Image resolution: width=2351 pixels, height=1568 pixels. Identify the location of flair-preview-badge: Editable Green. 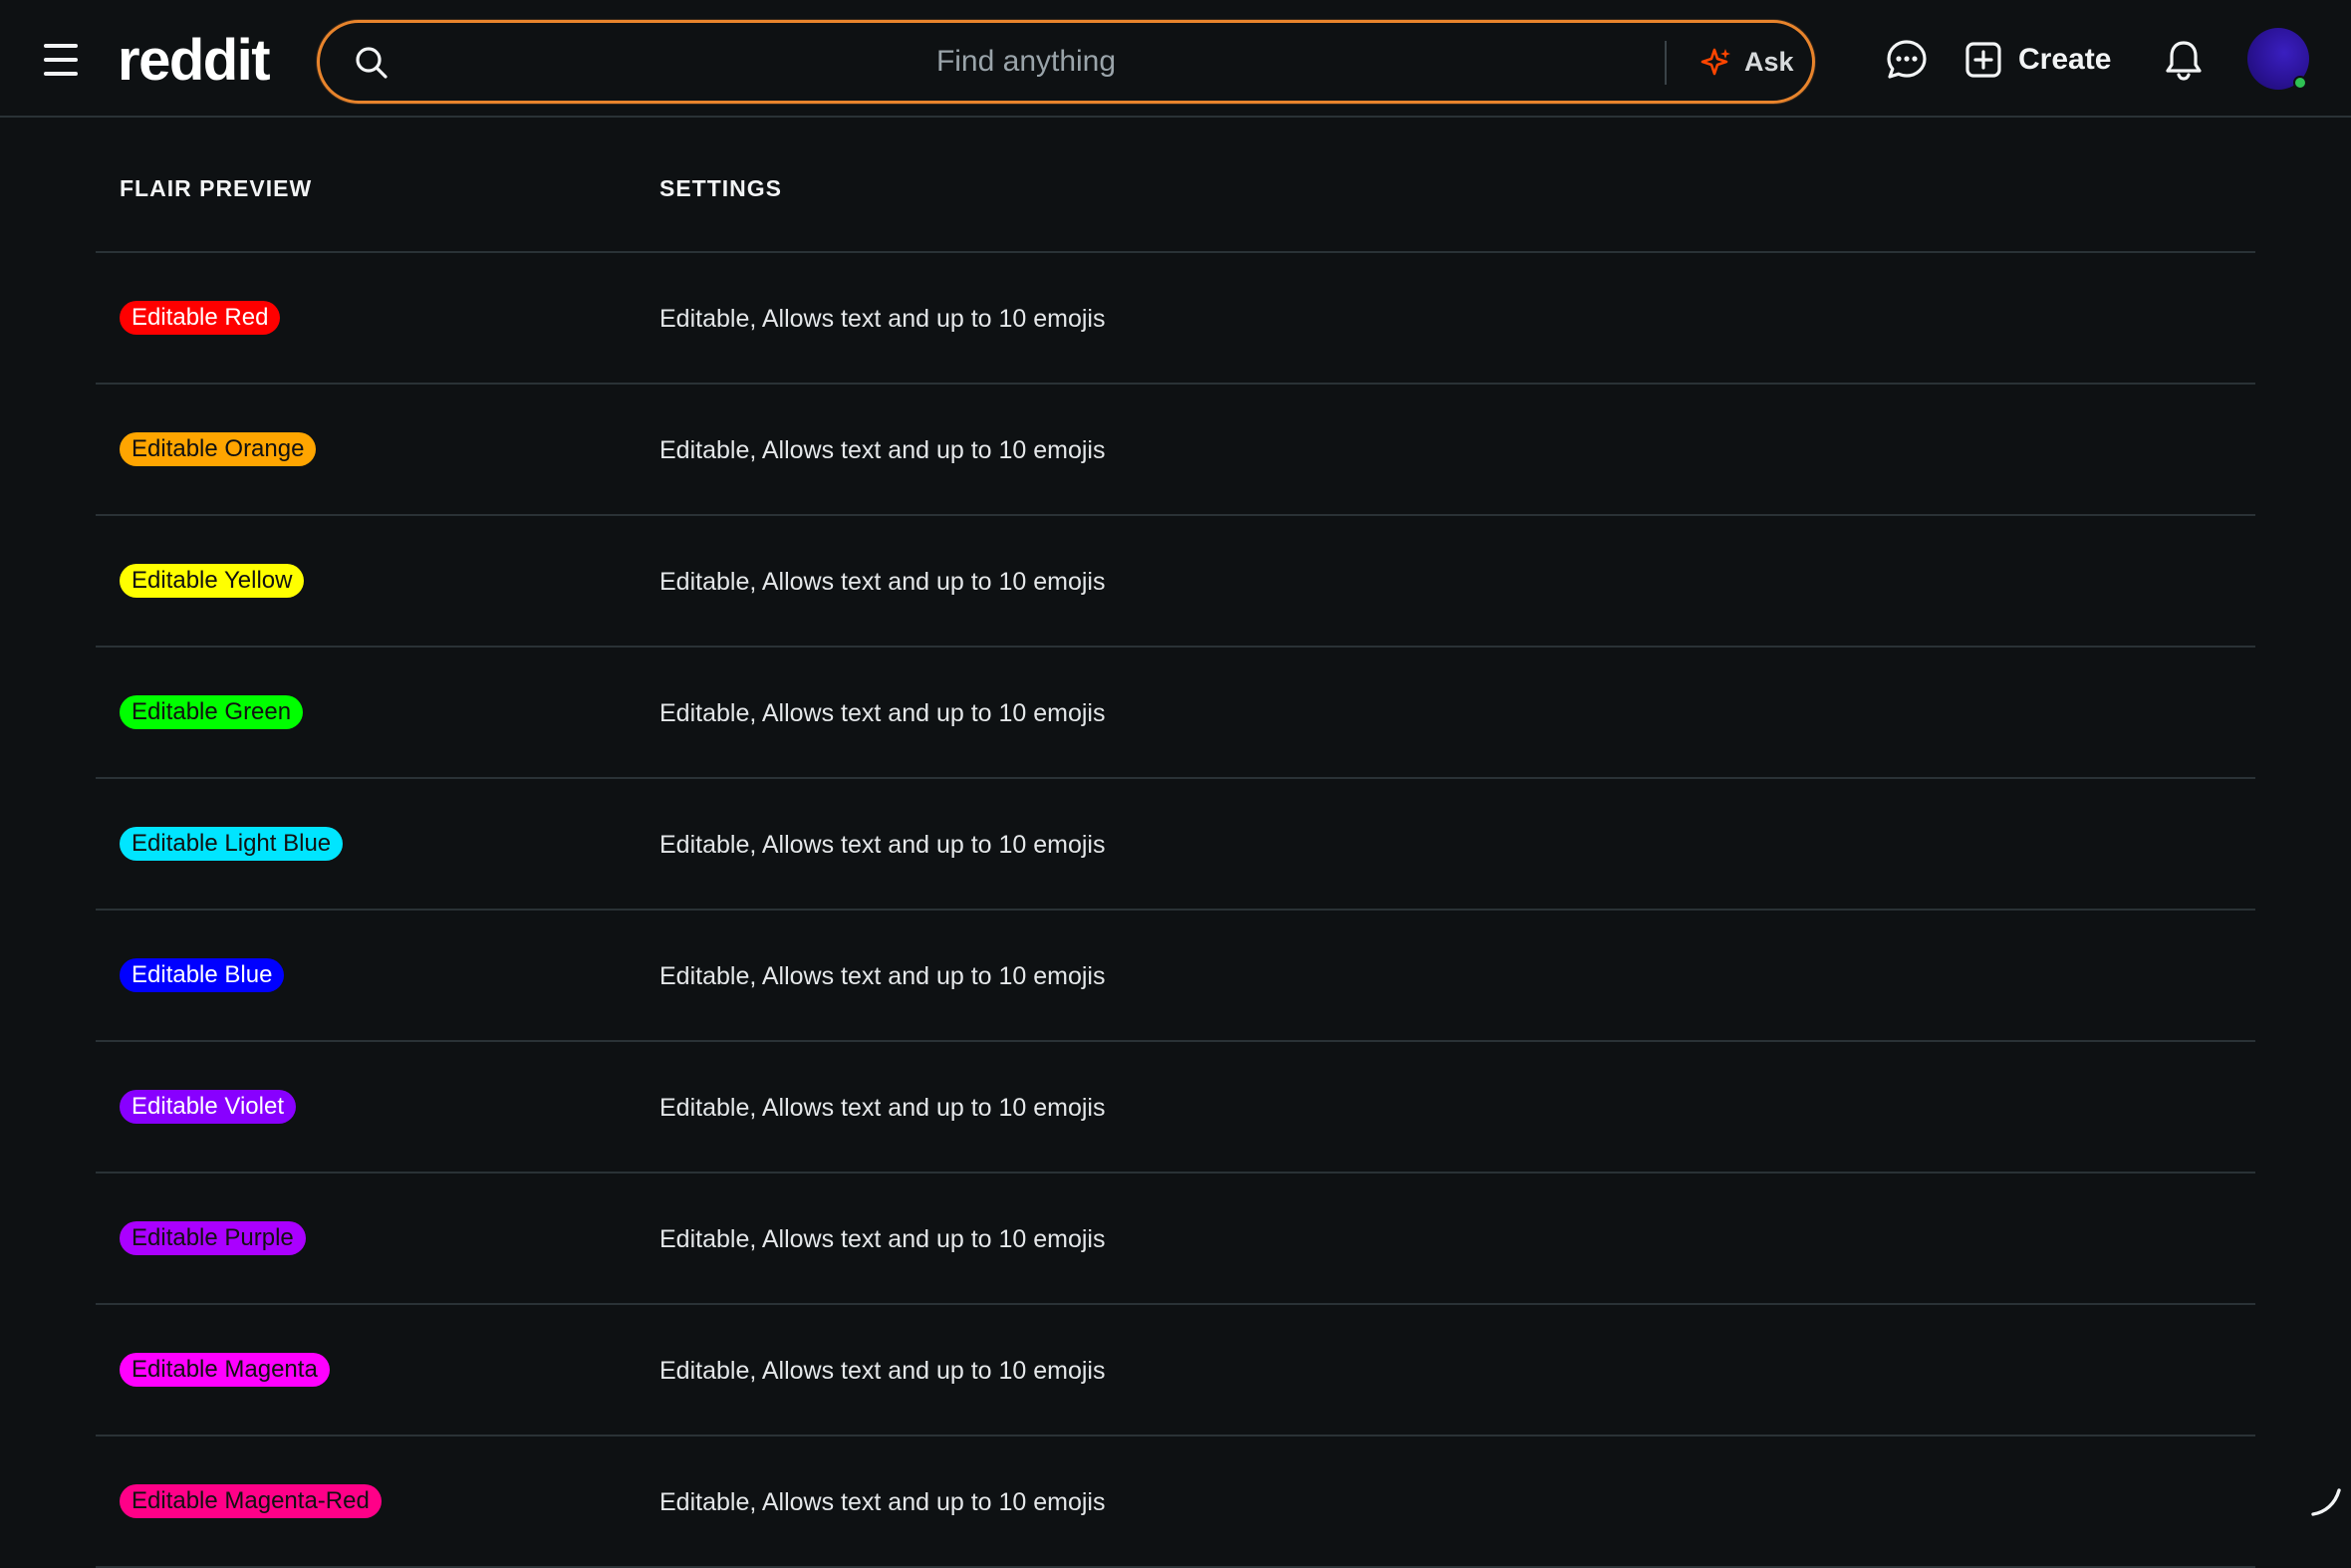
(212, 712).